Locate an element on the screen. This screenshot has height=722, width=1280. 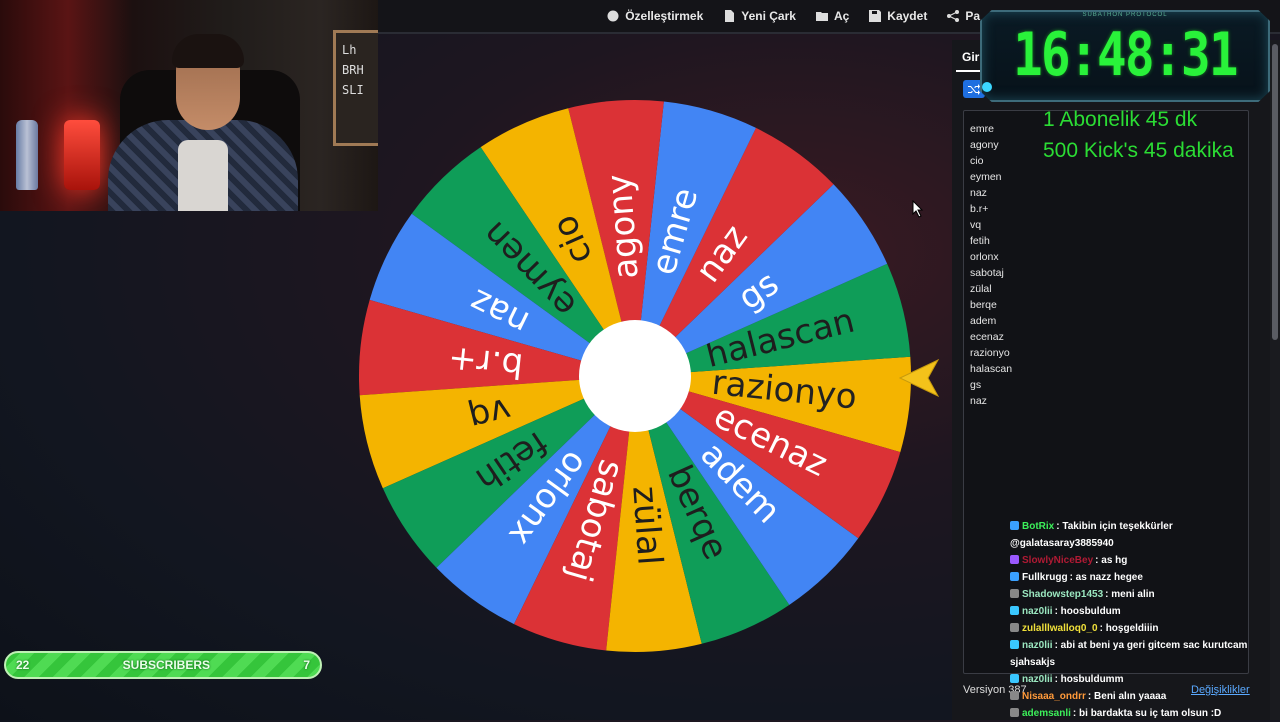
open-button: Aç is located at coordinates (832, 16).